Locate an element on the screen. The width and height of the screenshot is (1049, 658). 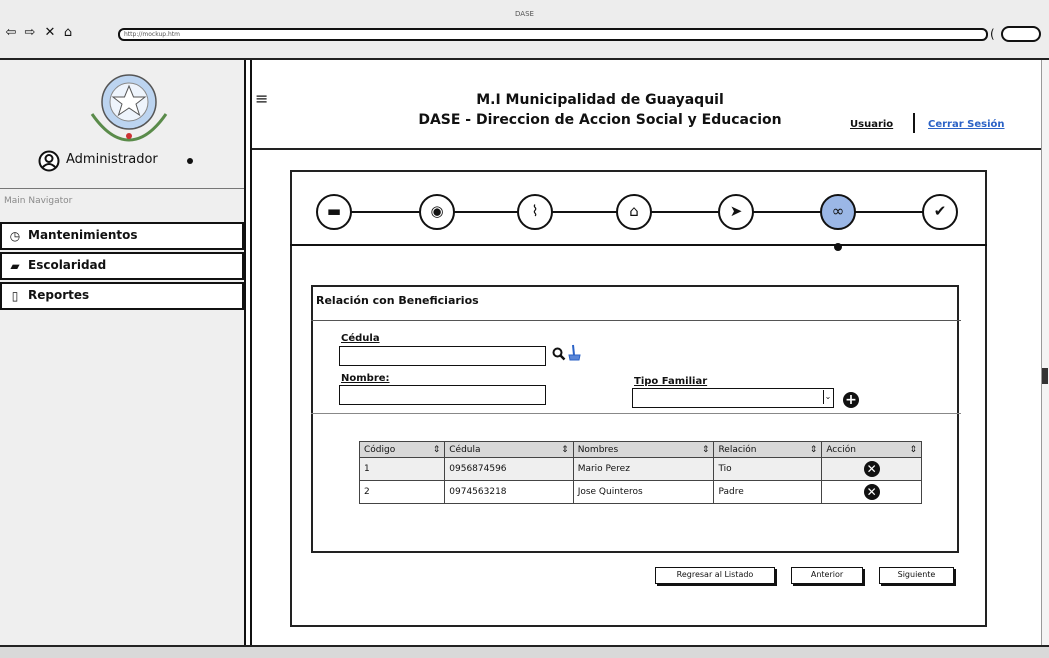
cell-cedula: 0956874596 is located at coordinates (509, 469).